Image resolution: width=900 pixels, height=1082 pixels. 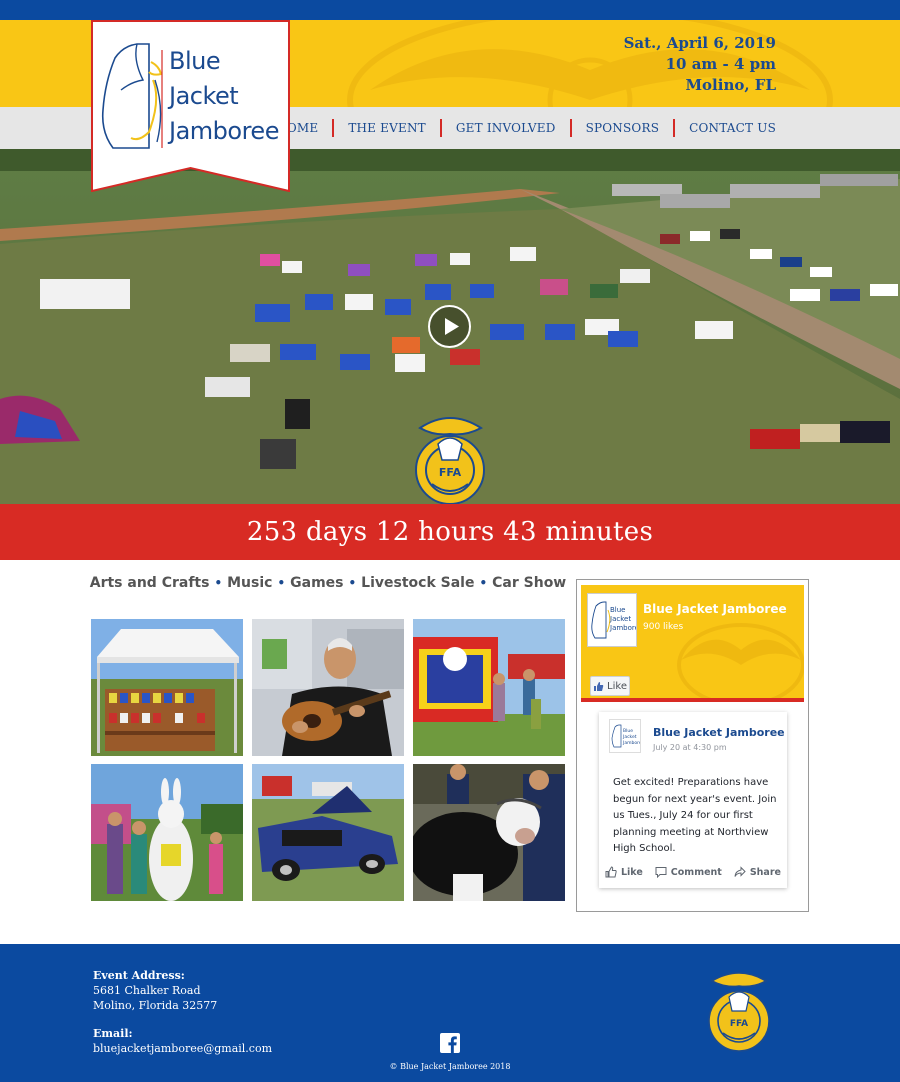 I want to click on countdown-text: 253 days 12 hours 43 minutes, so click(x=450, y=532).